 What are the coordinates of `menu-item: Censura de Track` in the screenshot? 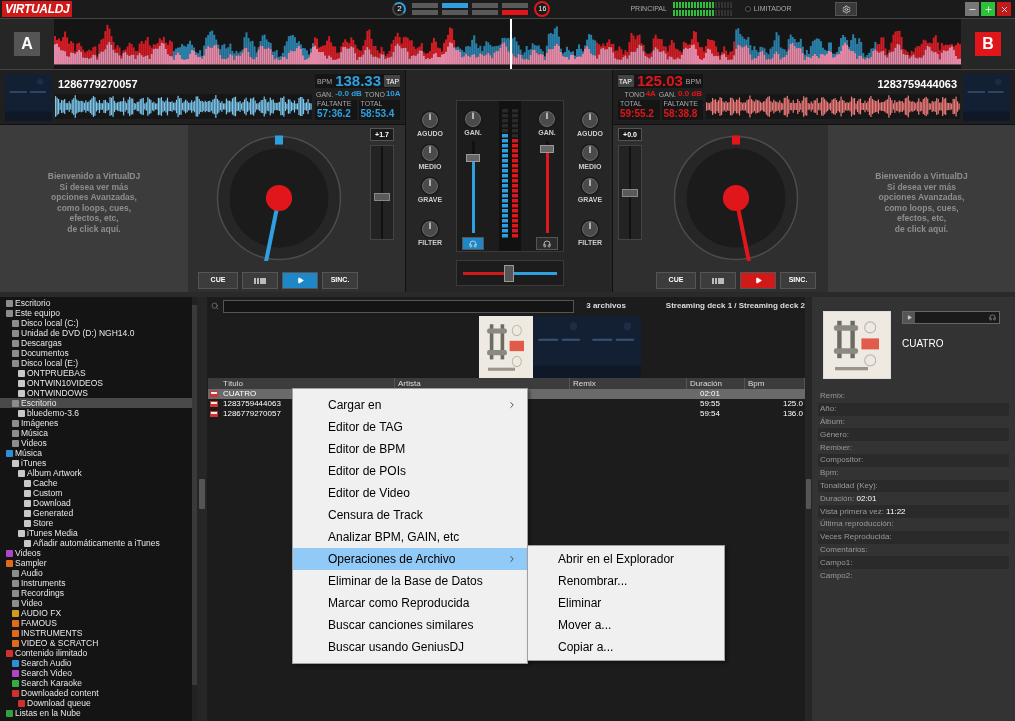 It's located at (410, 515).